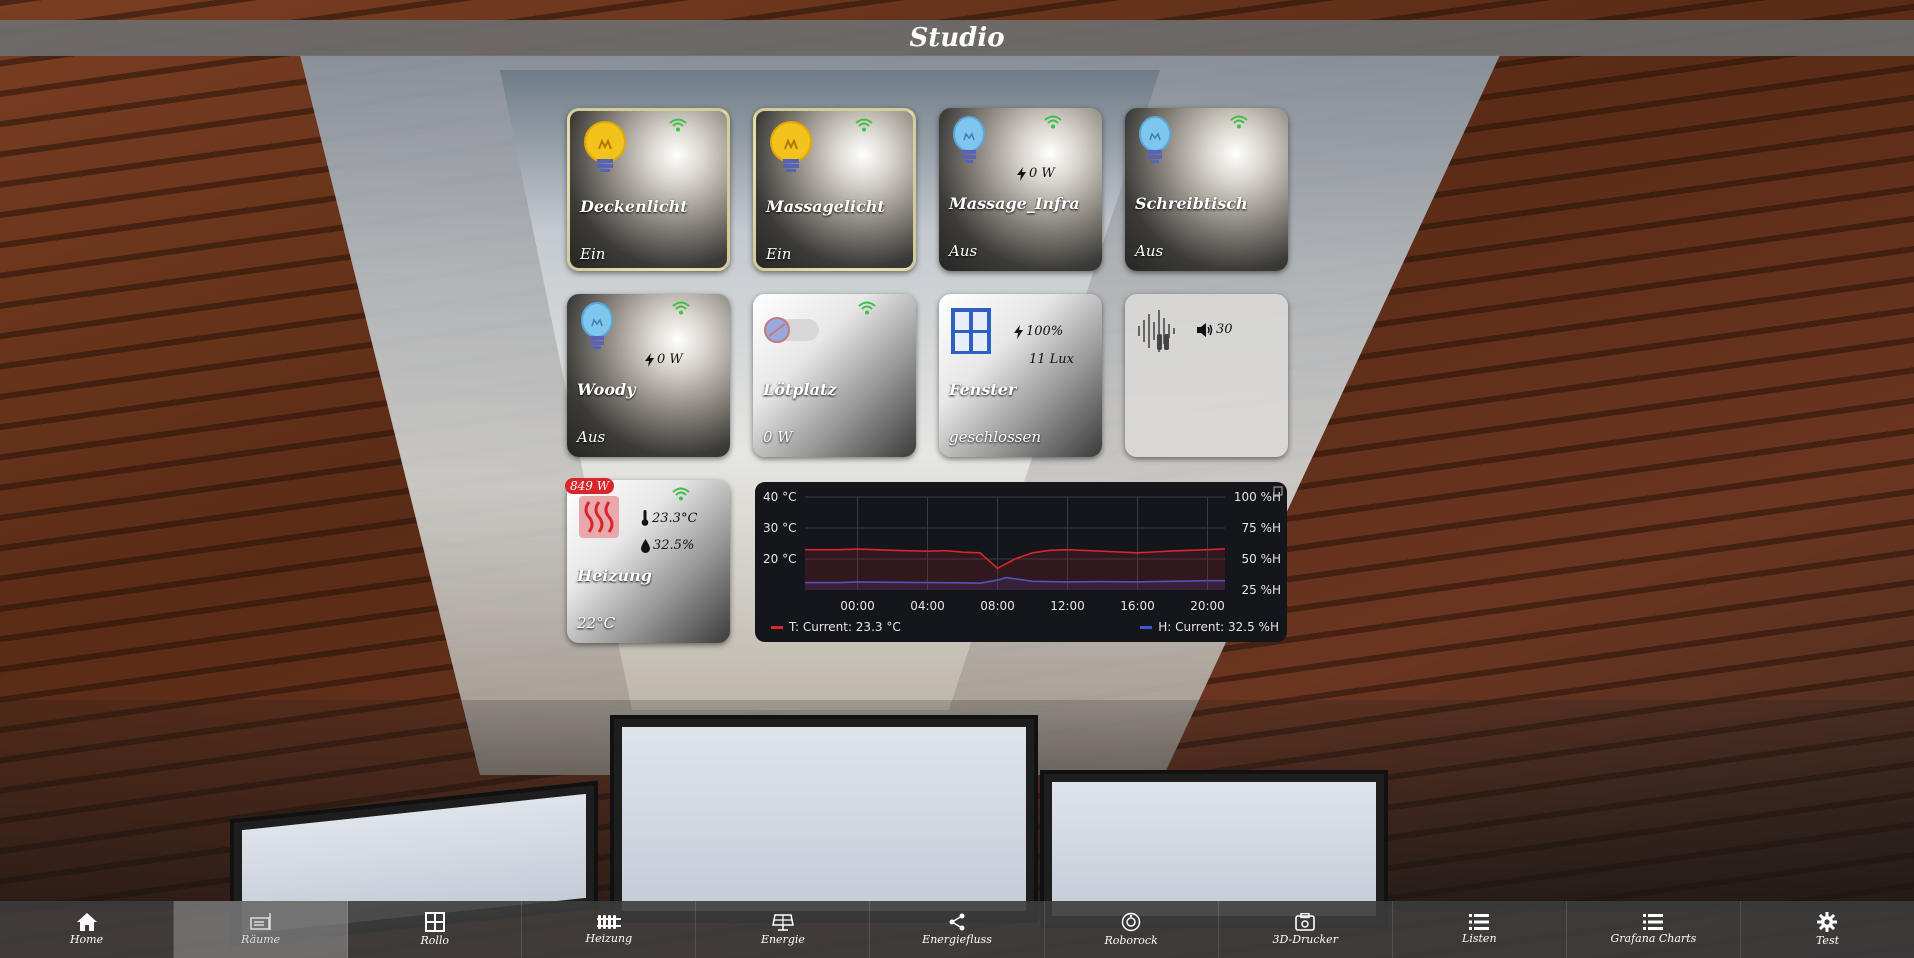 The image size is (1914, 958). What do you see at coordinates (1261, 528) in the screenshot?
I see `y-right-tick-label: 75 %H` at bounding box center [1261, 528].